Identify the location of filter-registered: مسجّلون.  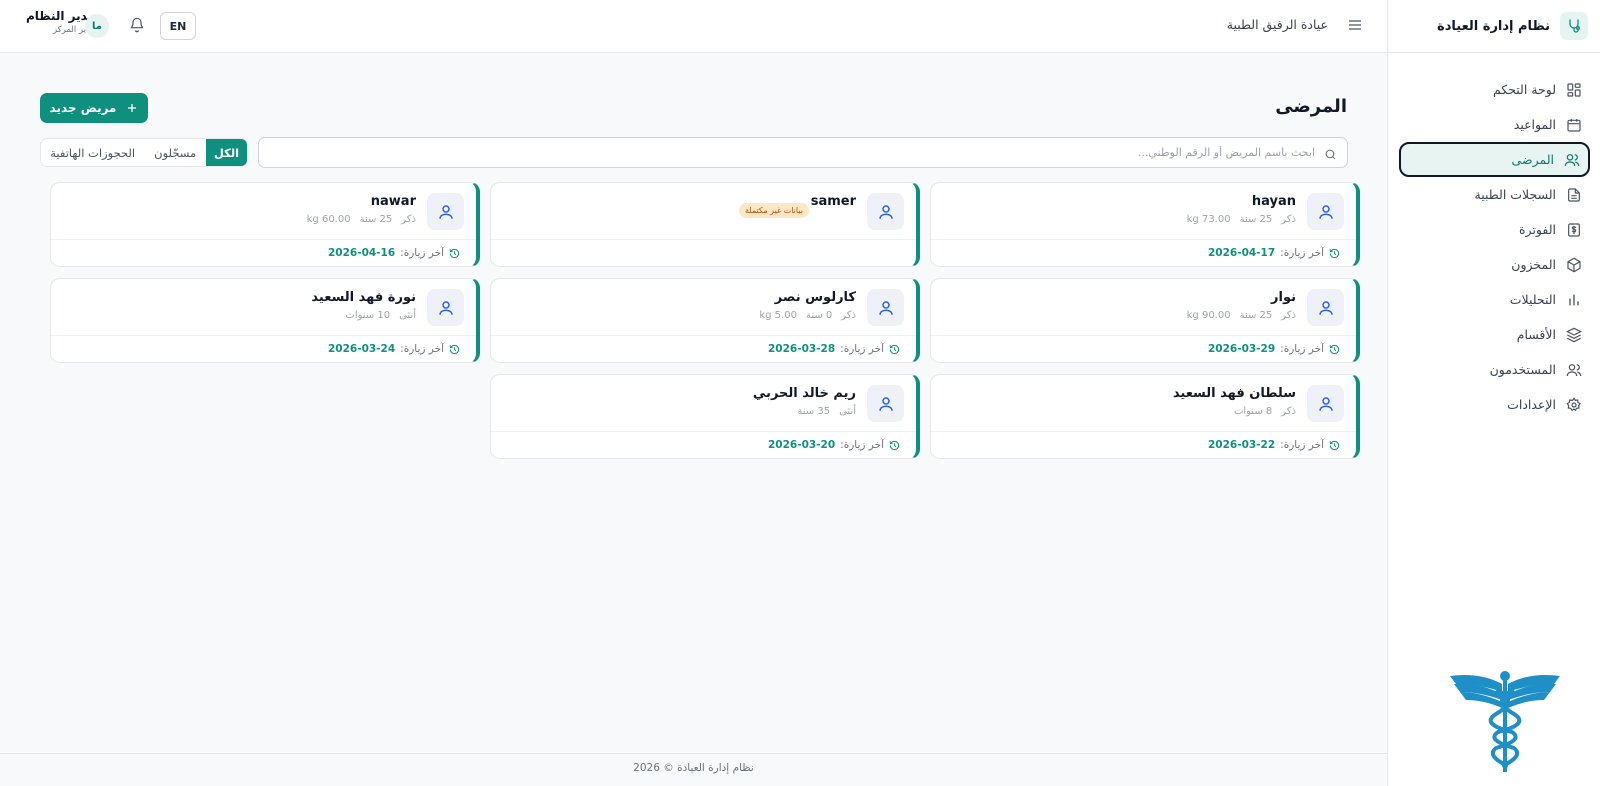
(175, 152).